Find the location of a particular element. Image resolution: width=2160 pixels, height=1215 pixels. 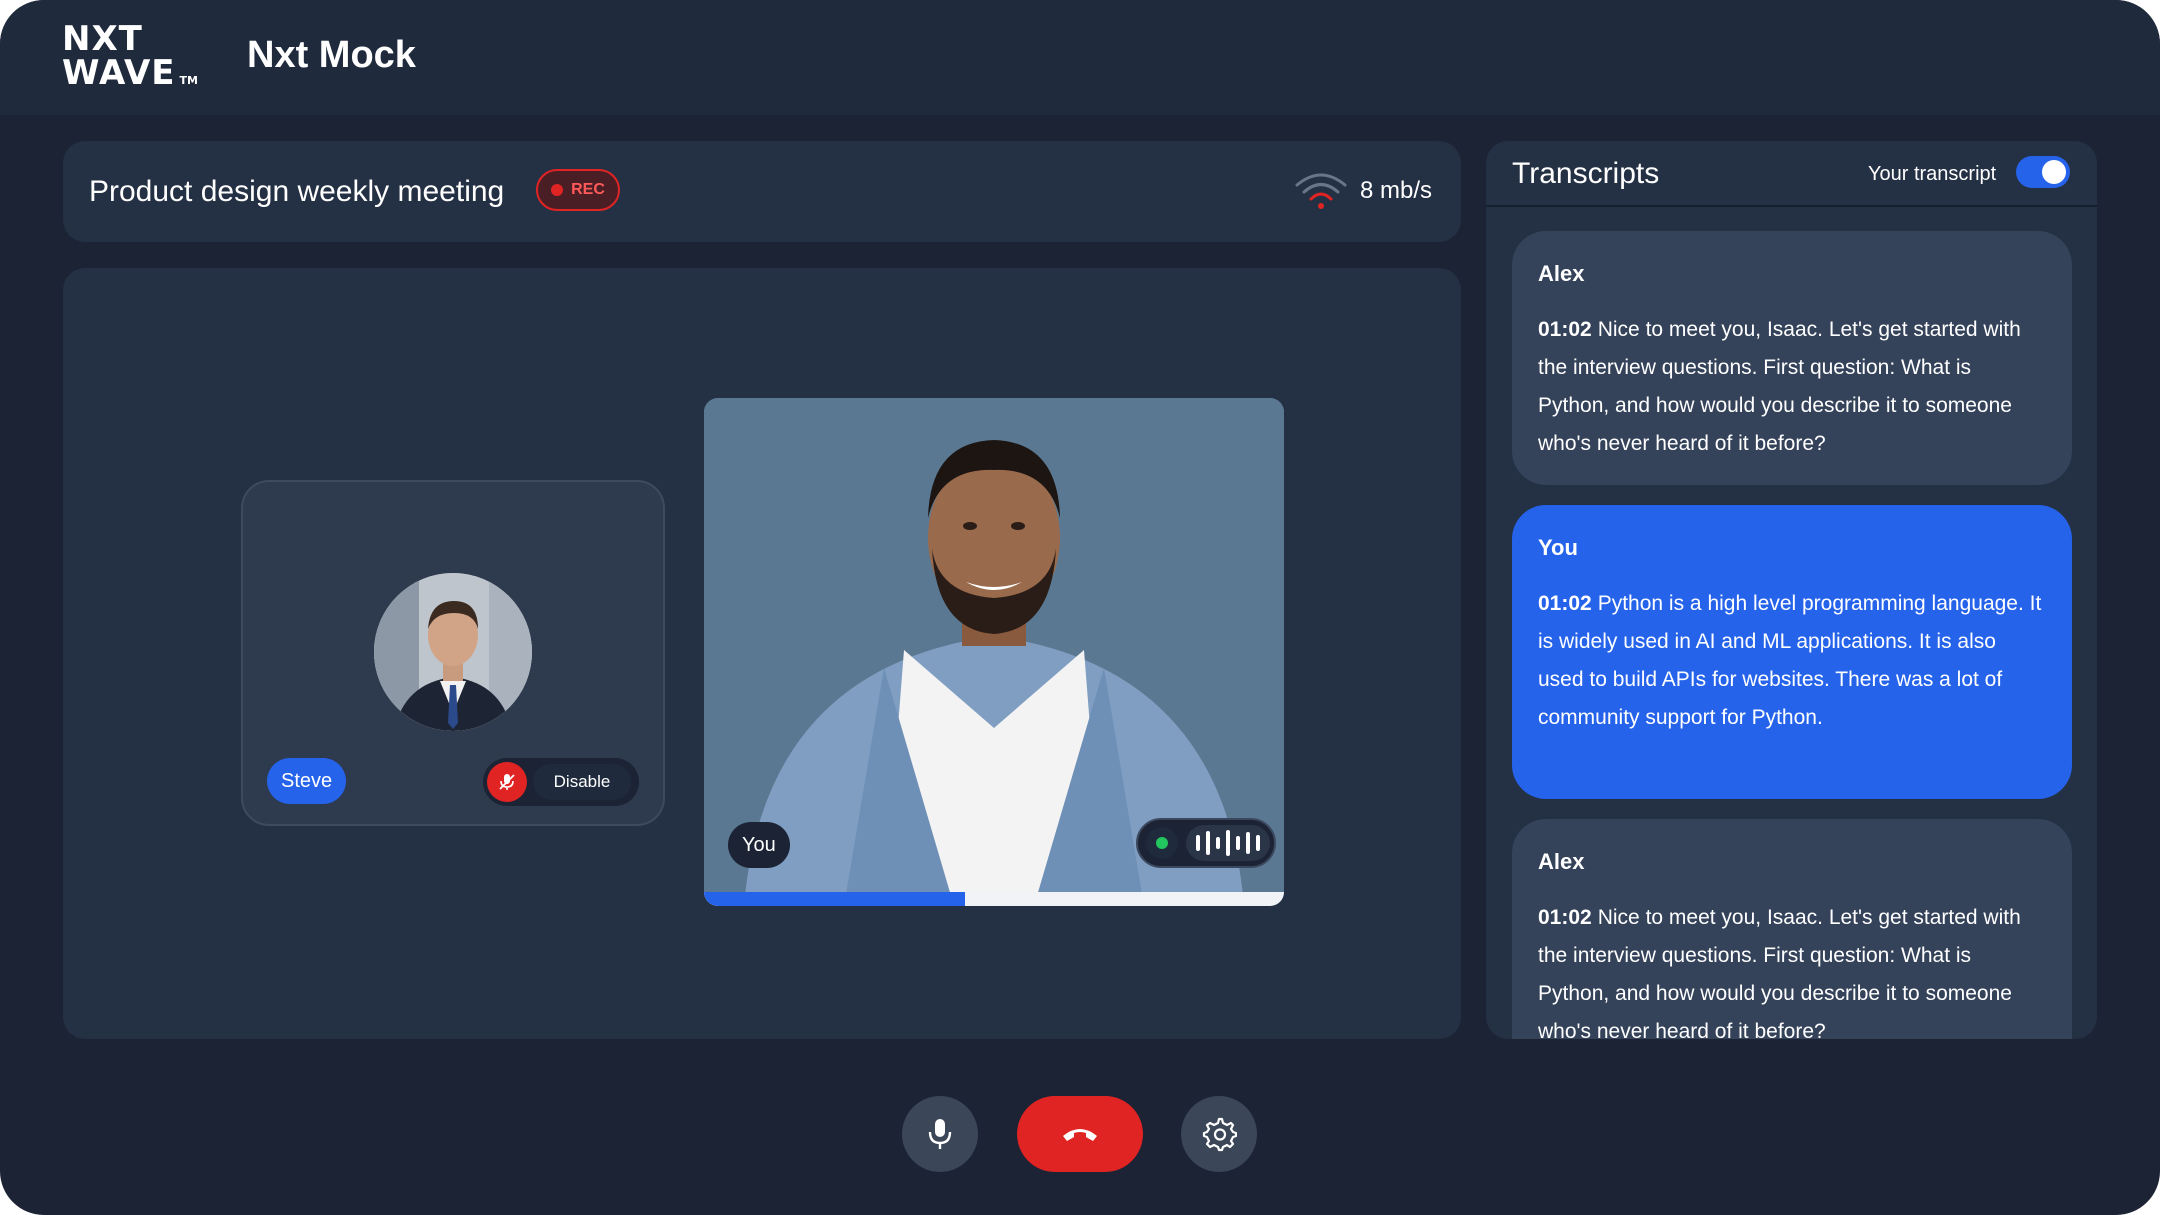

participant-tile-you: You is located at coordinates (994, 652).